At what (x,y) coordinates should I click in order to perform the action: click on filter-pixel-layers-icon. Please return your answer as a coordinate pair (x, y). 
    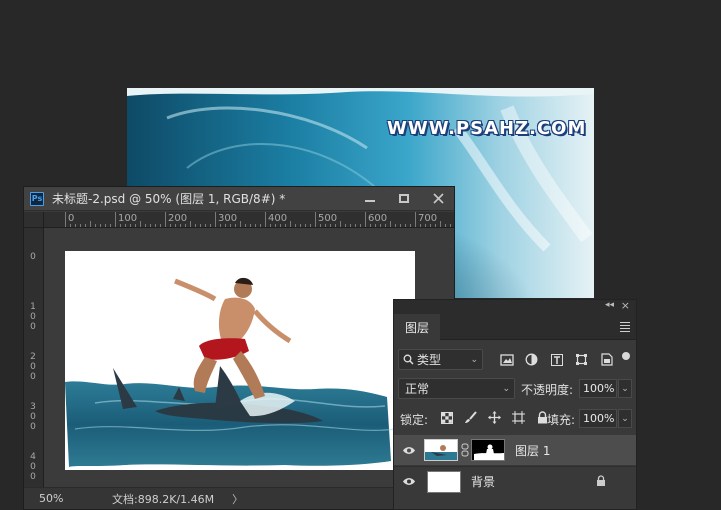
    Looking at the image, I should click on (506, 359).